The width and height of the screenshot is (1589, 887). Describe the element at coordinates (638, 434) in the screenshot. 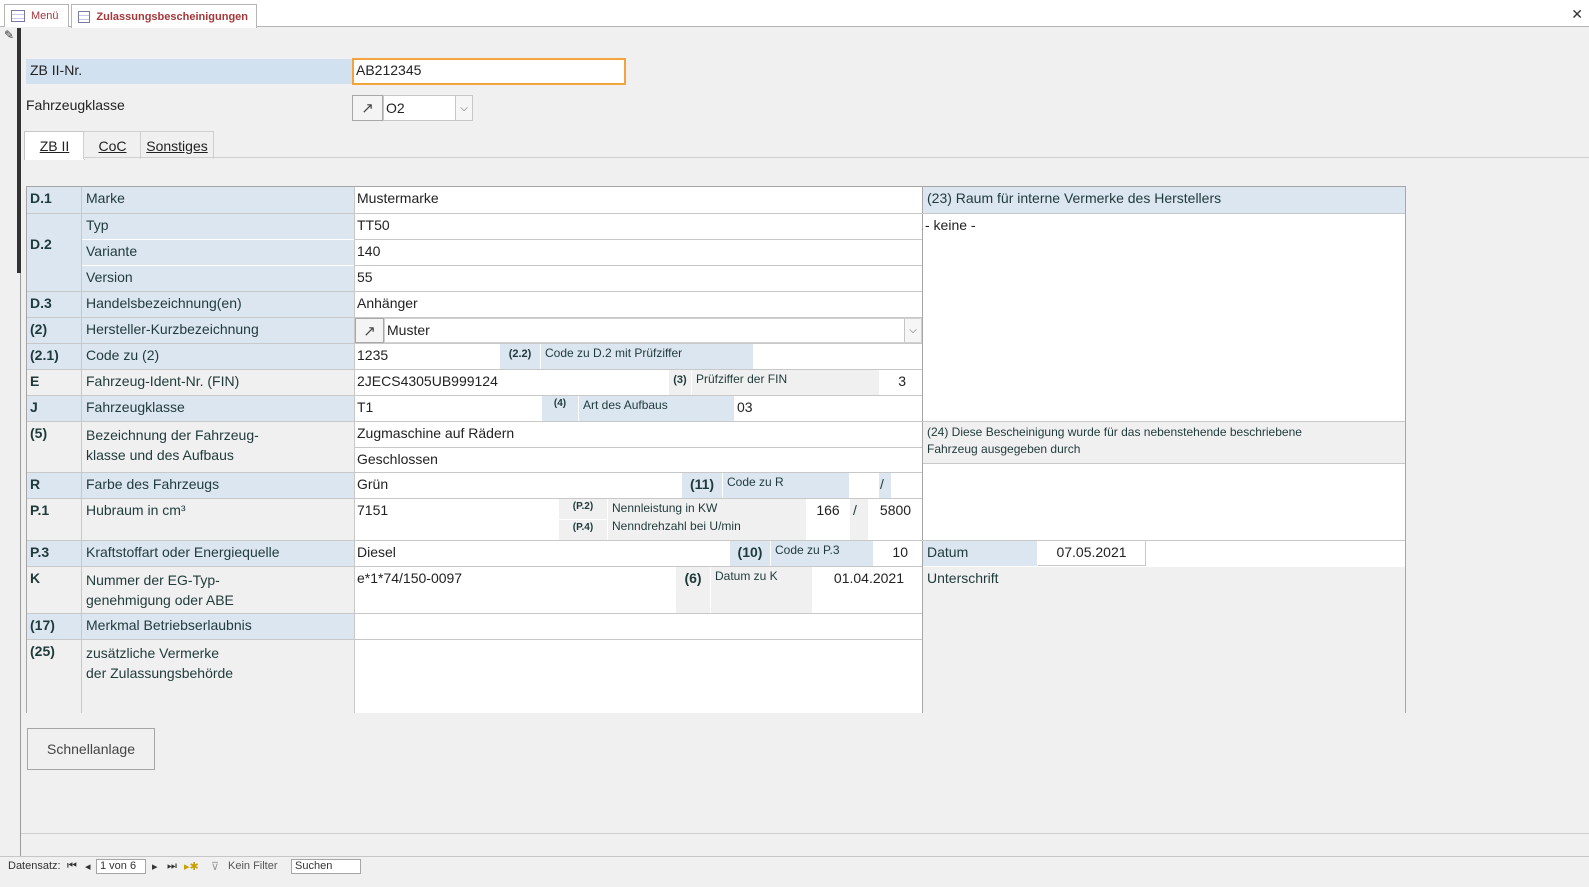

I see `bezeichnung-fahrzeugklasse-field: Zugmaschine auf Rädern` at that location.